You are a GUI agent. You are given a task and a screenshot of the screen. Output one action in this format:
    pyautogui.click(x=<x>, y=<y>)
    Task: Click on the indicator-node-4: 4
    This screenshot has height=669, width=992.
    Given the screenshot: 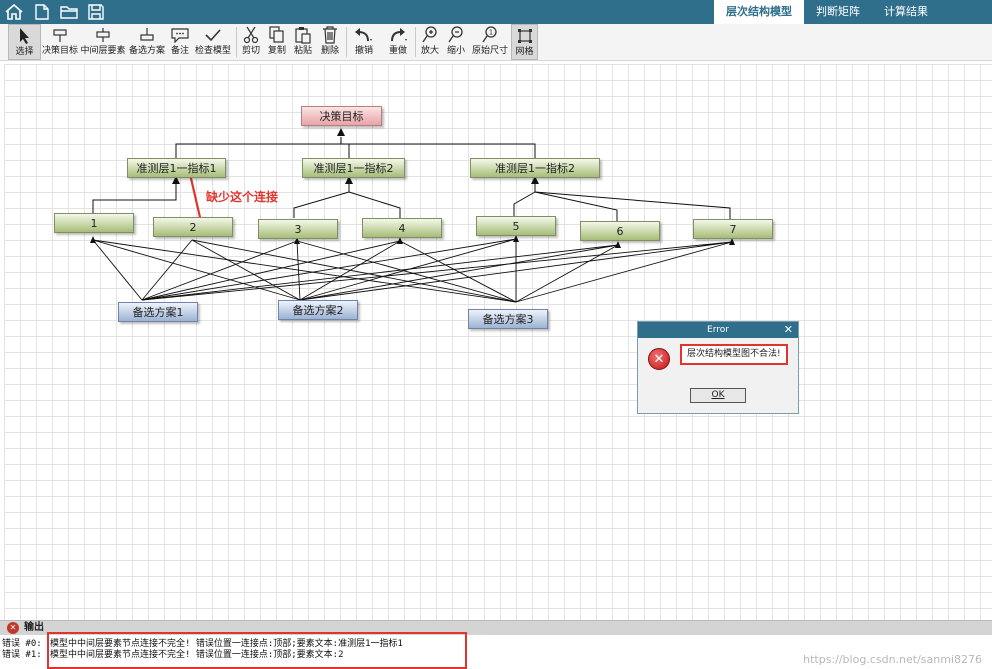 What is the action you would take?
    pyautogui.click(x=402, y=228)
    